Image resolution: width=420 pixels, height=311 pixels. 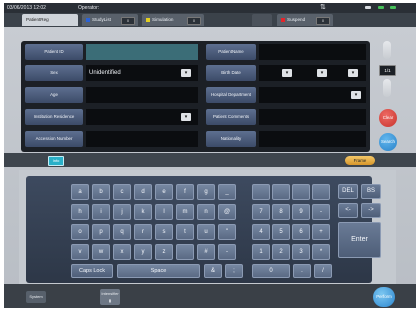 What do you see at coordinates (110, 297) in the screenshot?
I see `intensifier-button: Intensifier ▮` at bounding box center [110, 297].